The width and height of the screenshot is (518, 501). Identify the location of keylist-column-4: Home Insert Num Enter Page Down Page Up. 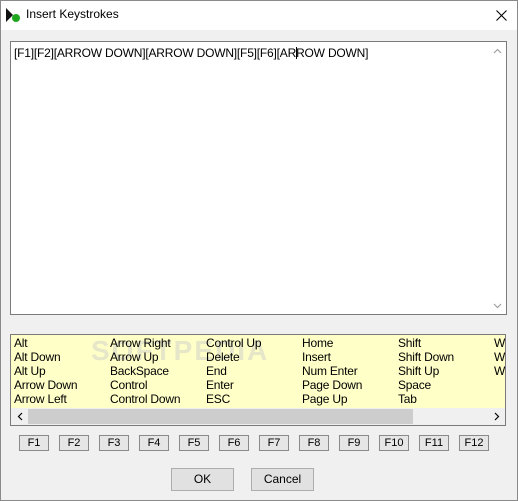
(347, 371).